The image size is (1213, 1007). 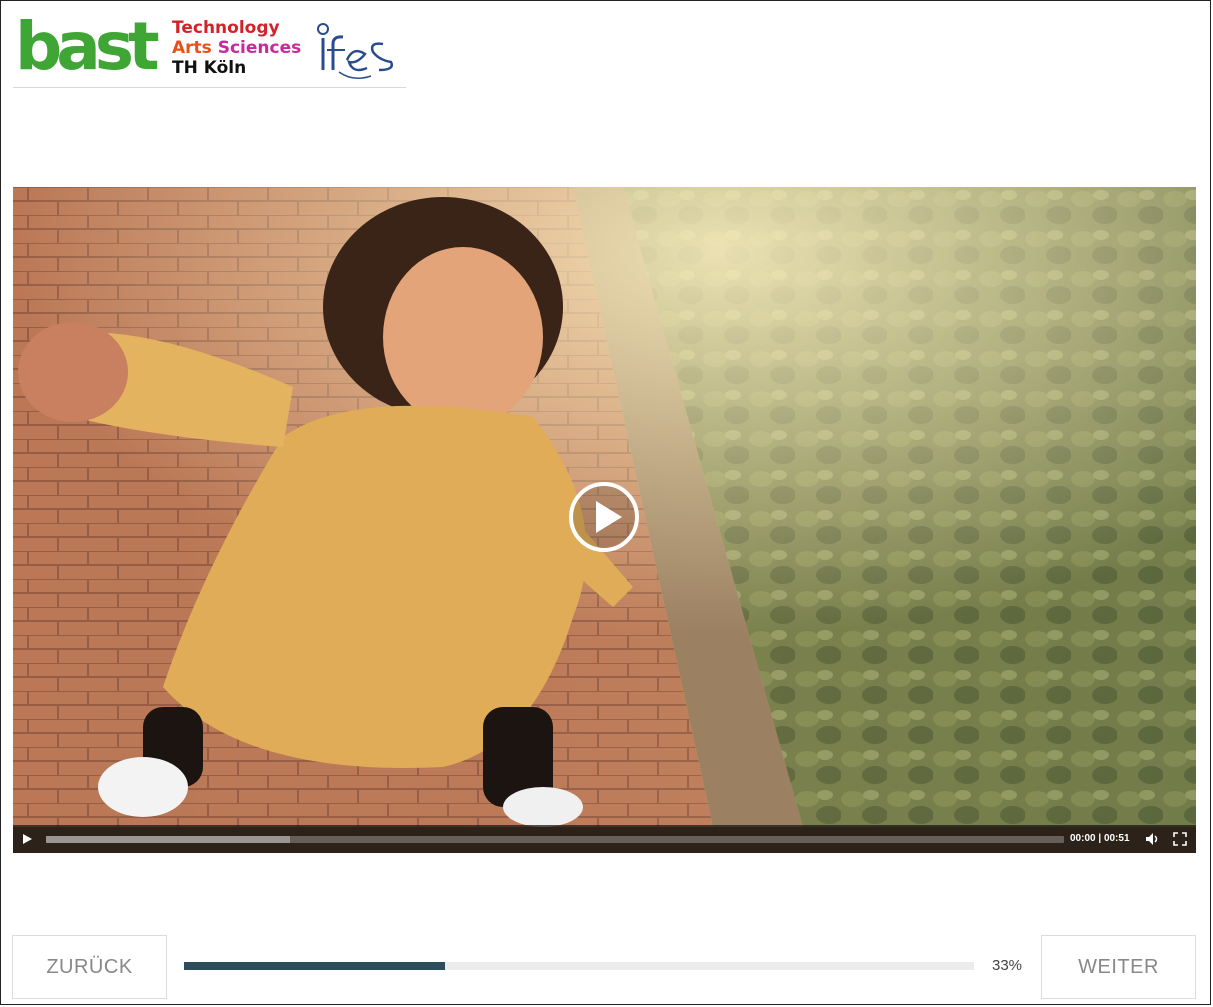 What do you see at coordinates (555, 839) in the screenshot?
I see `video-seek-bar` at bounding box center [555, 839].